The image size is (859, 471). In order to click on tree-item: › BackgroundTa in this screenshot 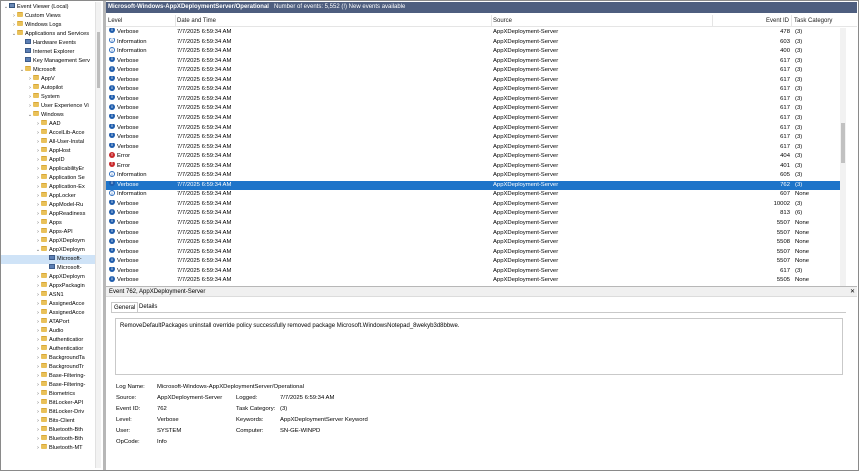, I will do `click(48, 358)`.